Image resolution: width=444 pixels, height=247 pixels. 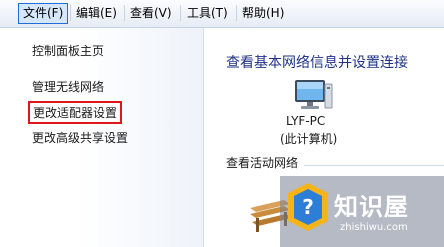 What do you see at coordinates (43, 13) in the screenshot?
I see `menu-file: 文件(F)` at bounding box center [43, 13].